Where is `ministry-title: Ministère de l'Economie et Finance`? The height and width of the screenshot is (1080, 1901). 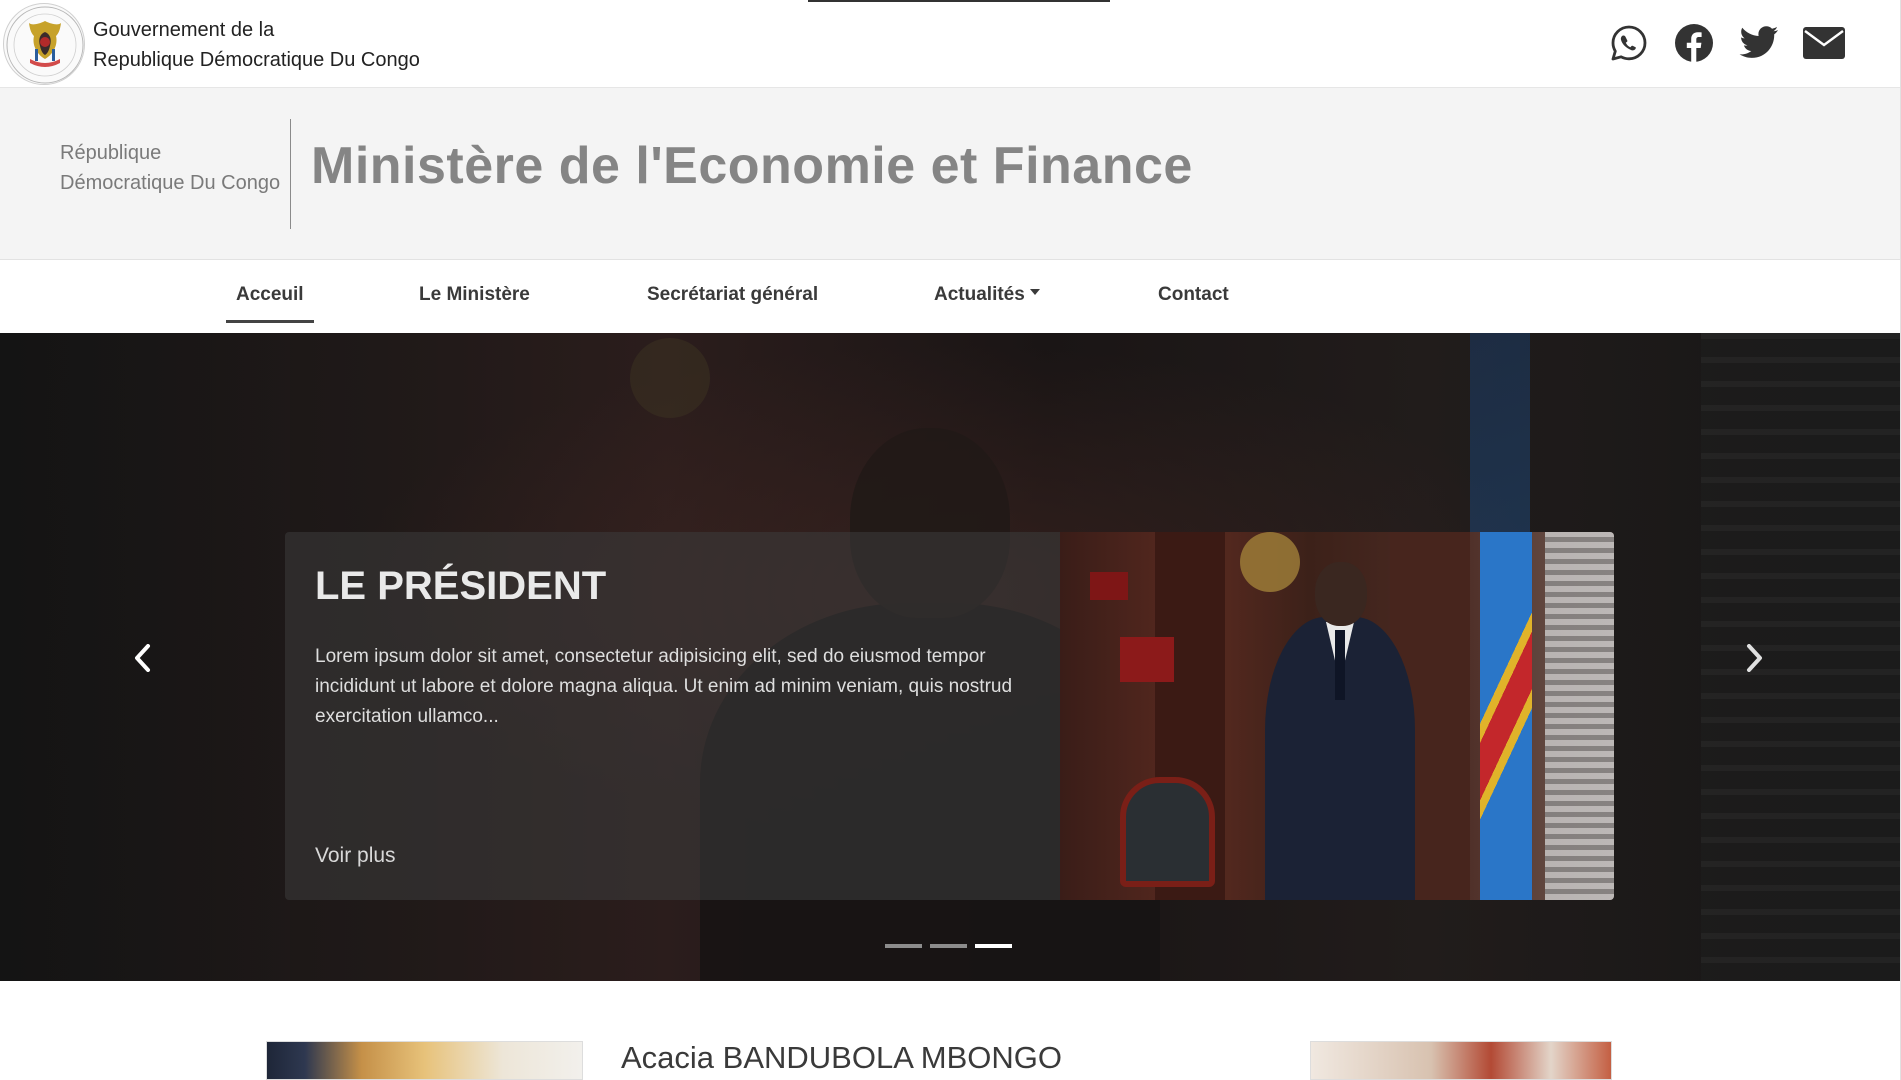 ministry-title: Ministère de l'Economie et Finance is located at coordinates (752, 166).